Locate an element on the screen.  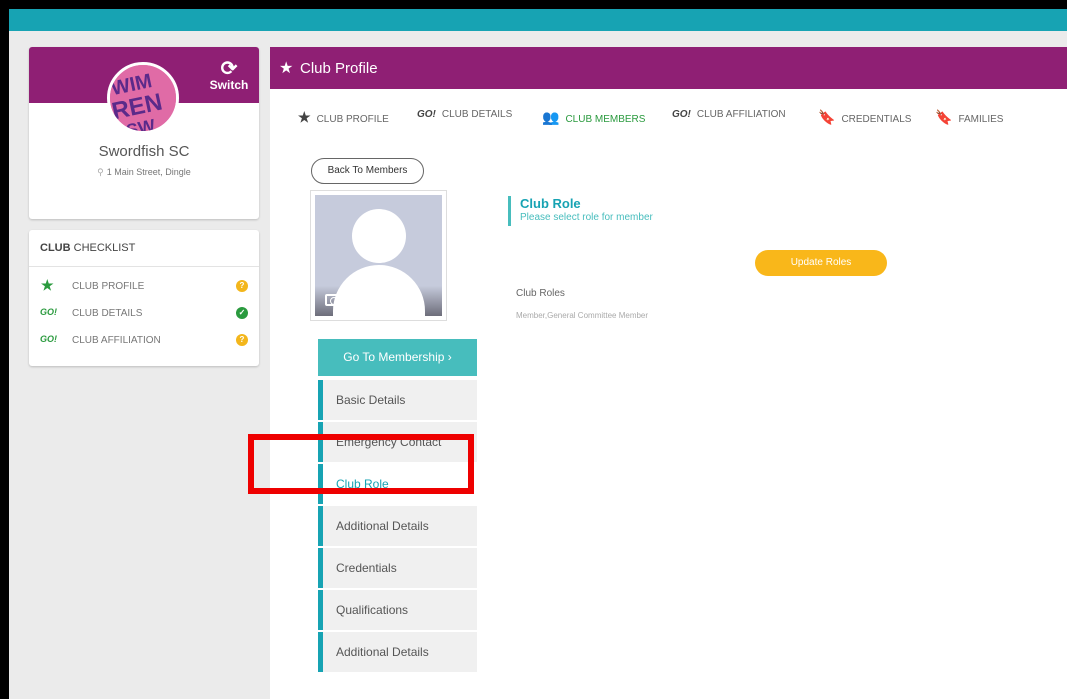
club-address: ⚲ 1 Main Street, Dingle is located at coordinates (144, 172).